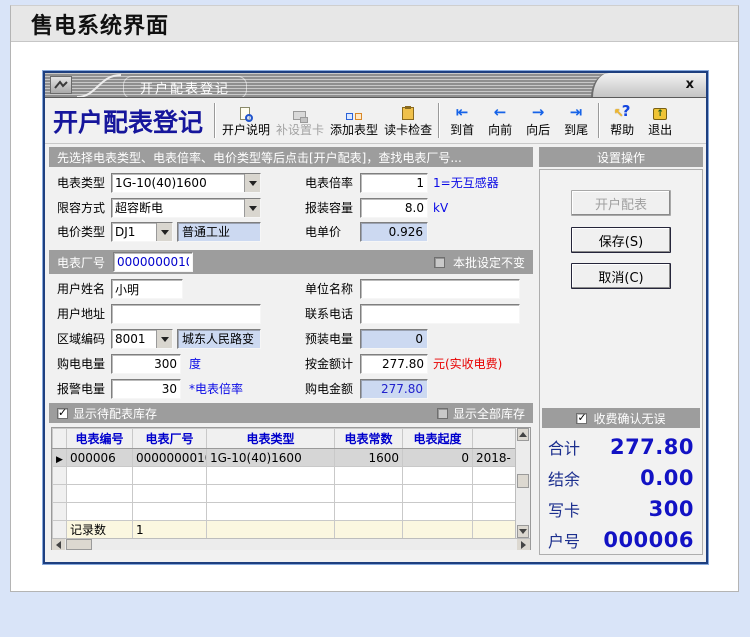 The height and width of the screenshot is (637, 750). What do you see at coordinates (538, 112) in the screenshot?
I see `next-record-icon: →` at bounding box center [538, 112].